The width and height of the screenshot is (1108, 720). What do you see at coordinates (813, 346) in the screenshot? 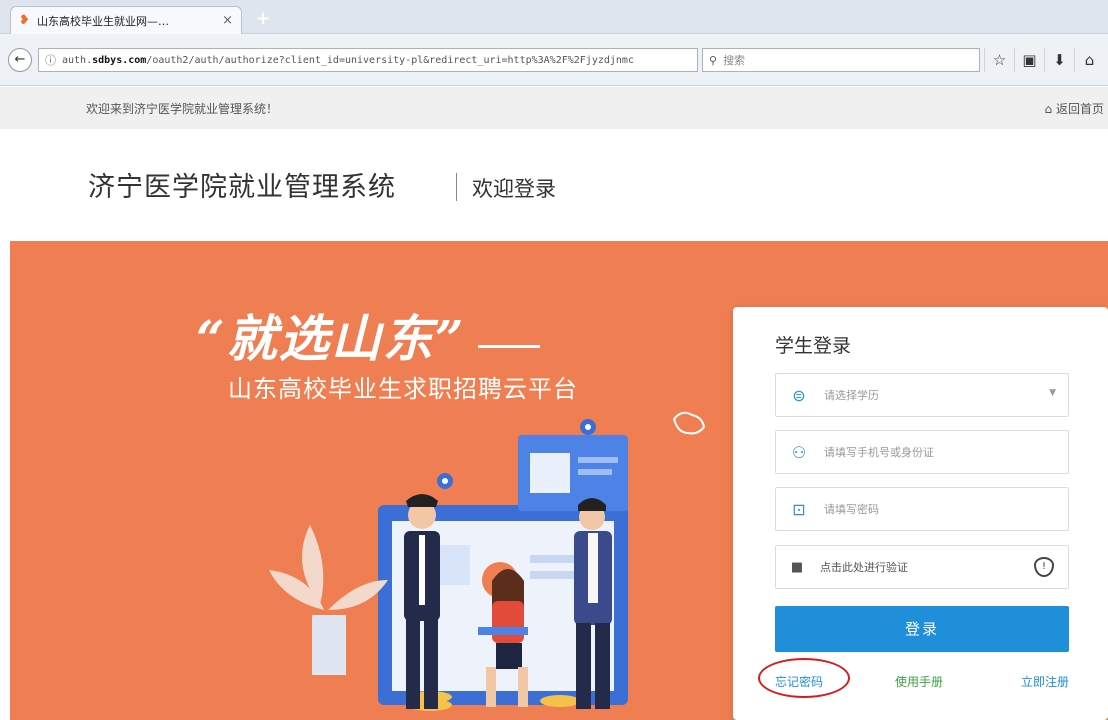
I see `login-title: 学生登录` at bounding box center [813, 346].